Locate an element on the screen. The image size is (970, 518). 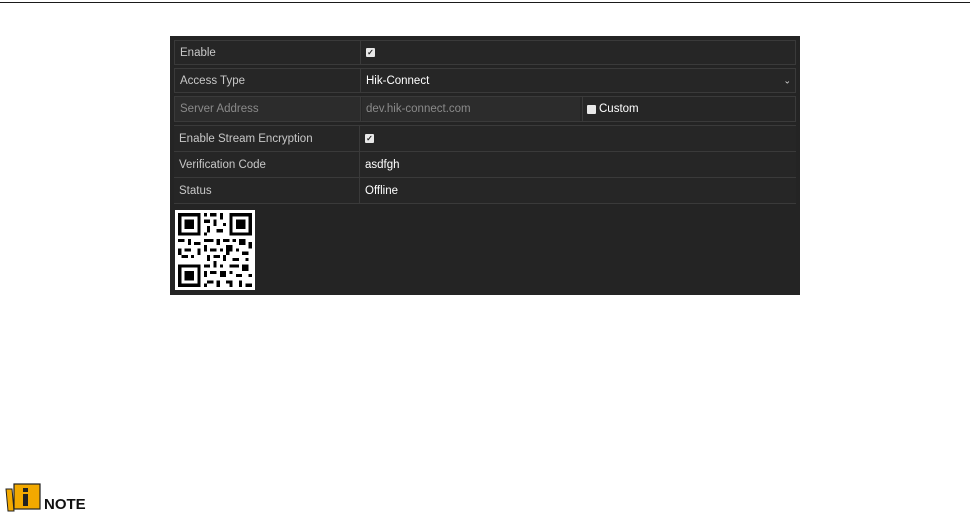
server-address-field: dev.hik-connect.com is located at coordinates (471, 109).